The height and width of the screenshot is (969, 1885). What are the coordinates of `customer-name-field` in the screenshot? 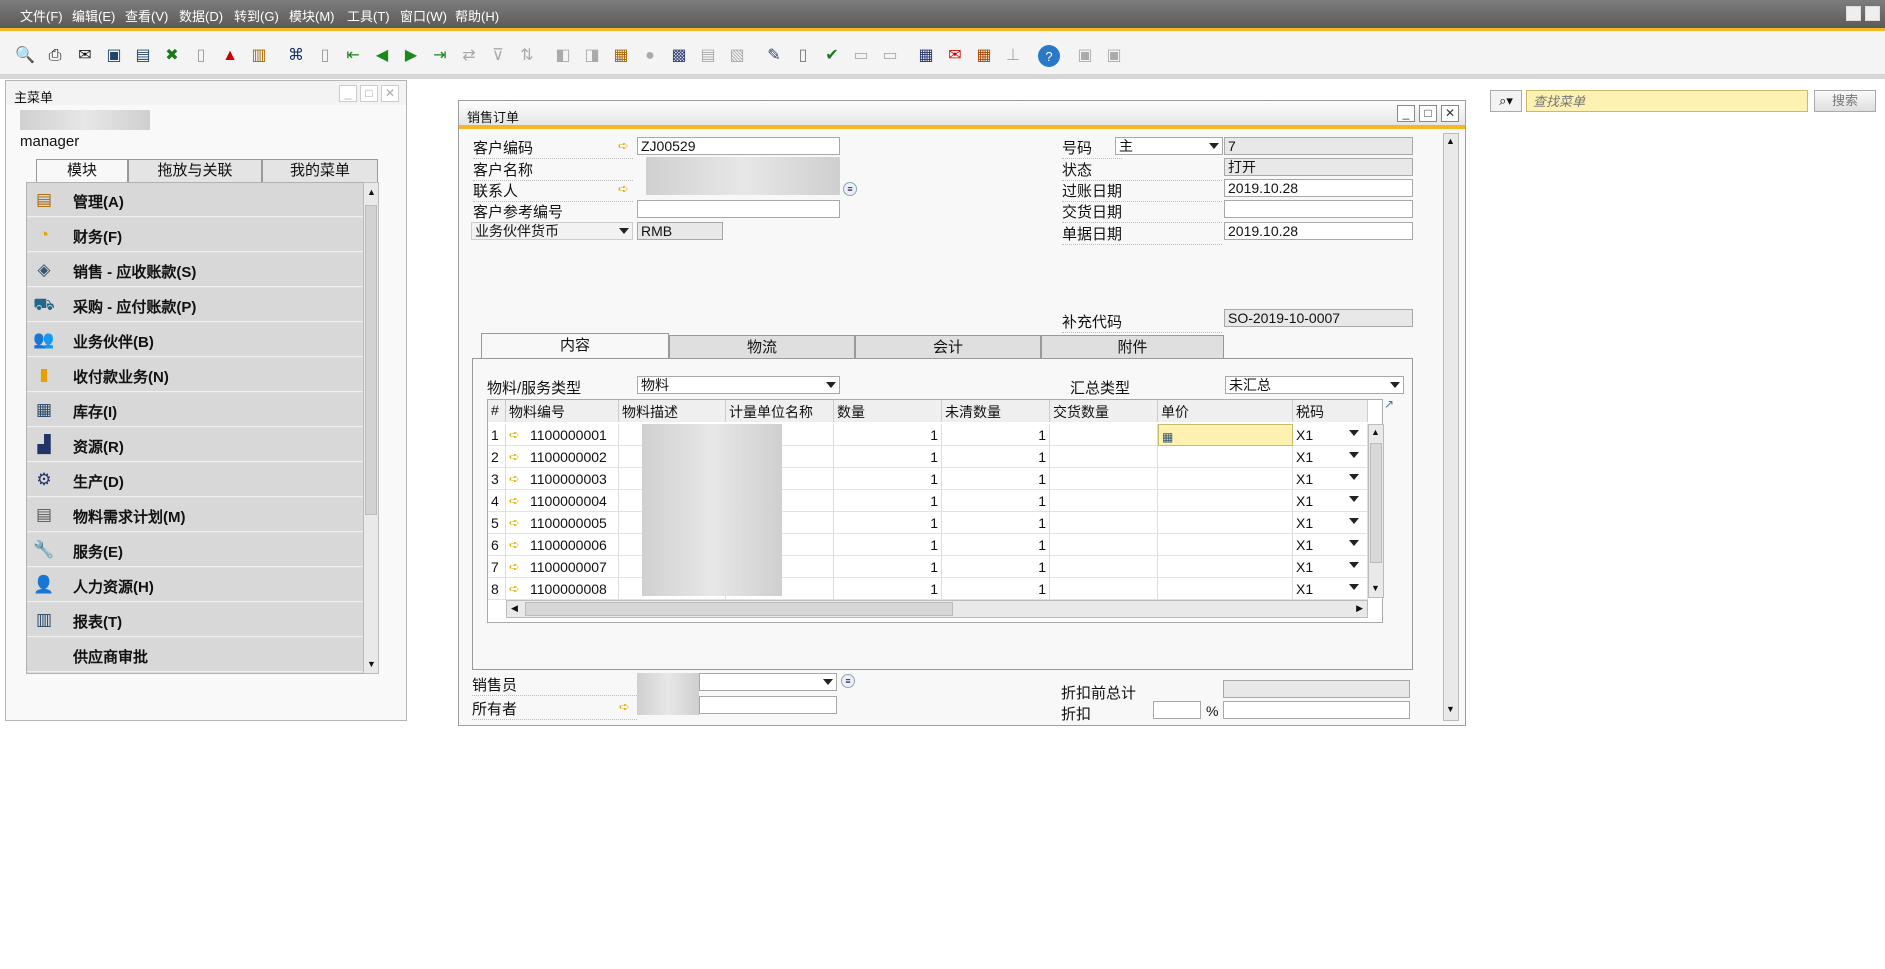 It's located at (743, 176).